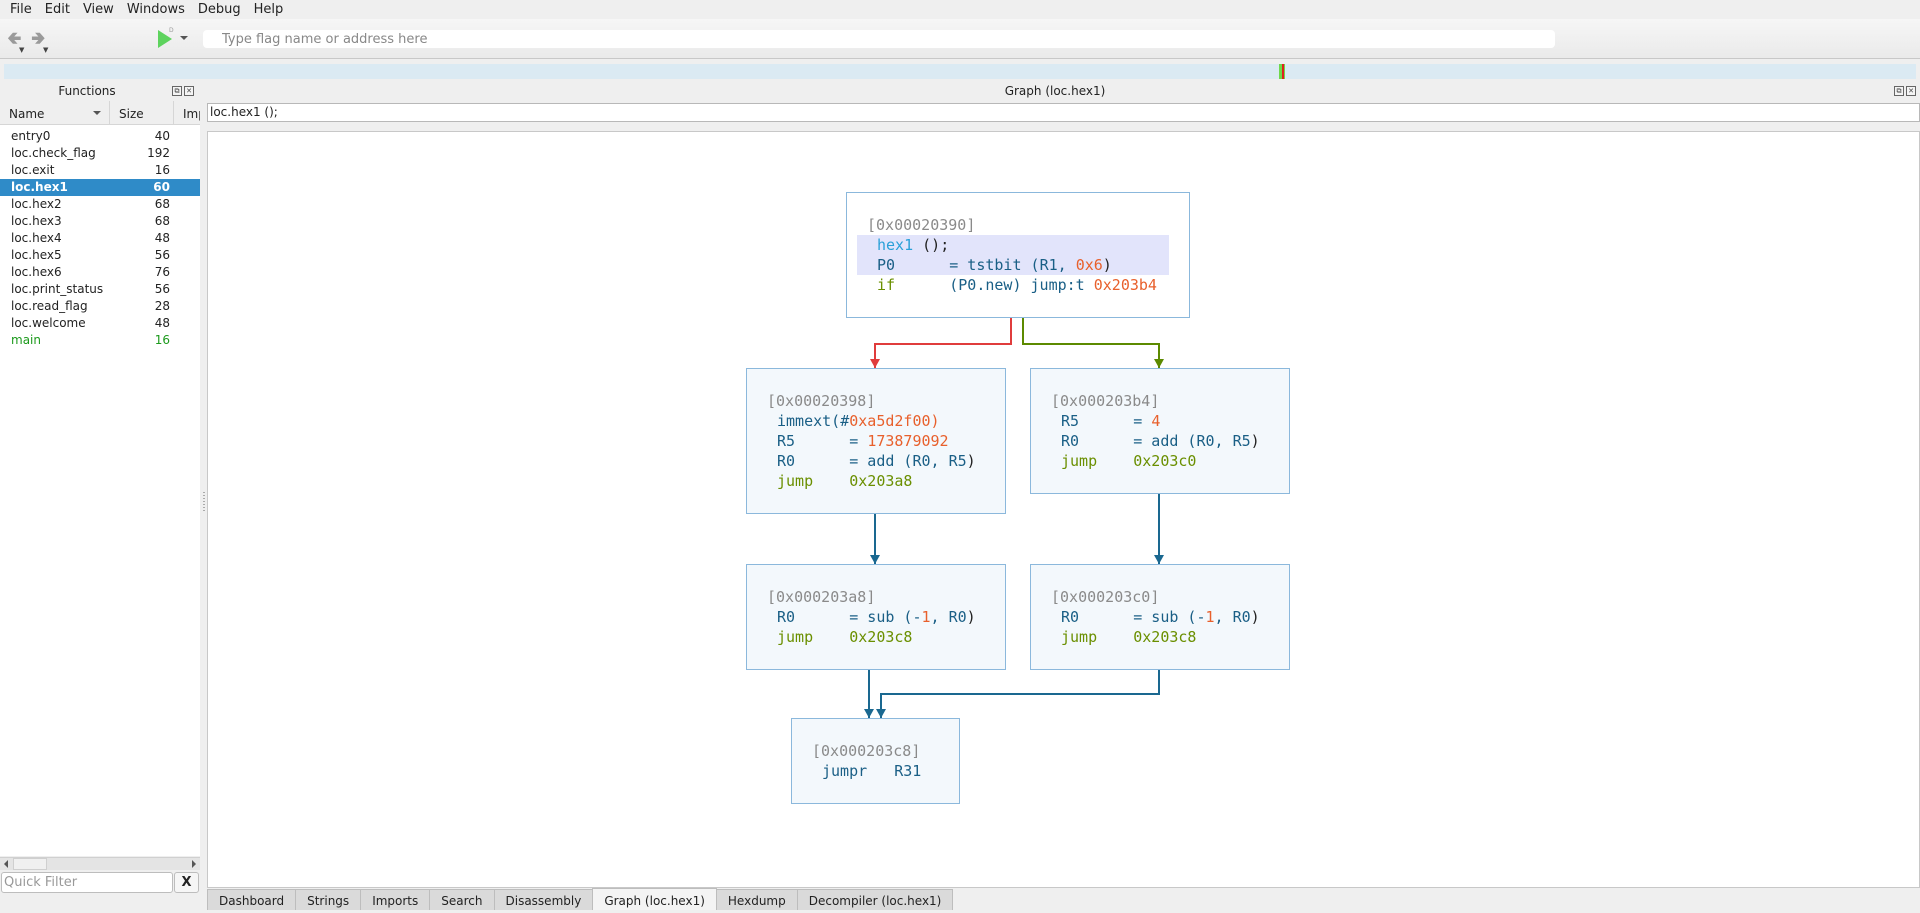 This screenshot has height=913, width=1920. What do you see at coordinates (21, 9) in the screenshot?
I see `menu-file: File` at bounding box center [21, 9].